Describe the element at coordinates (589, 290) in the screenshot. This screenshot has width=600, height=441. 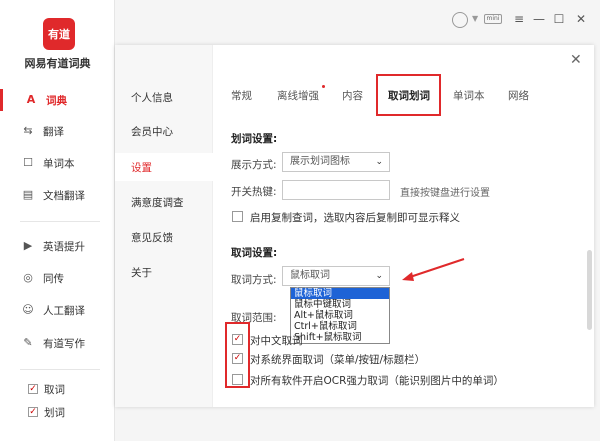
I see `scrollbar-thumb` at that location.